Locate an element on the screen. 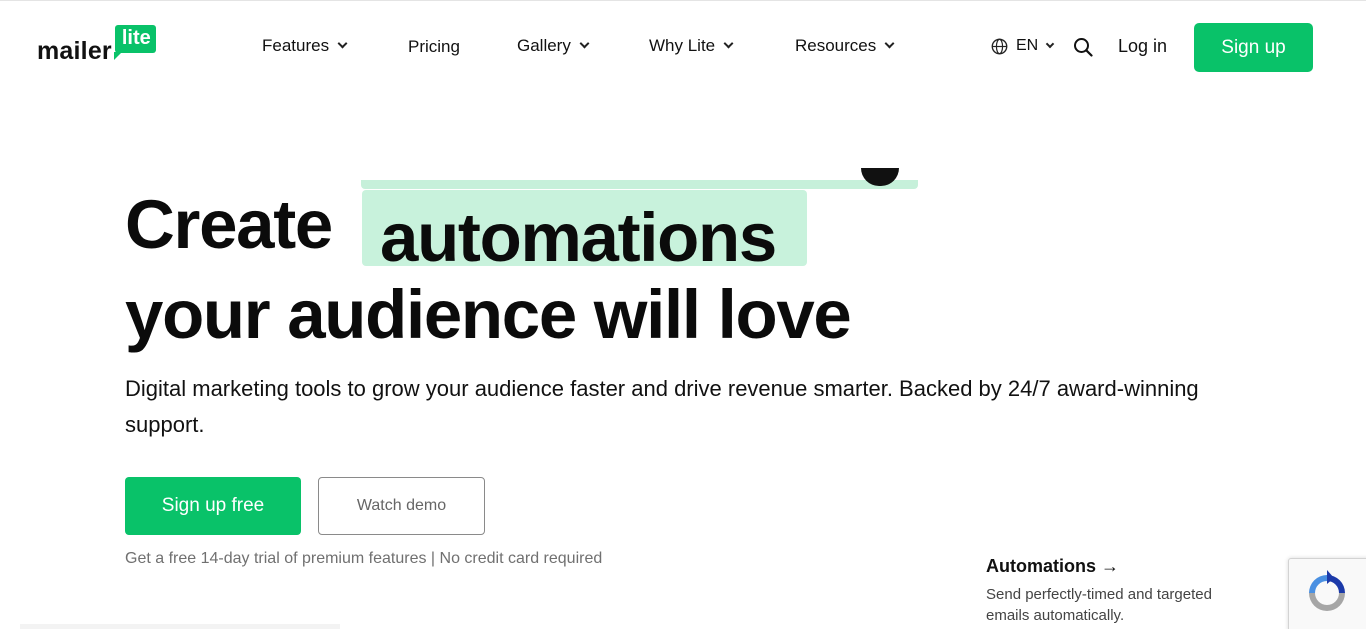  nav-item-label: Why Lite is located at coordinates (682, 45).